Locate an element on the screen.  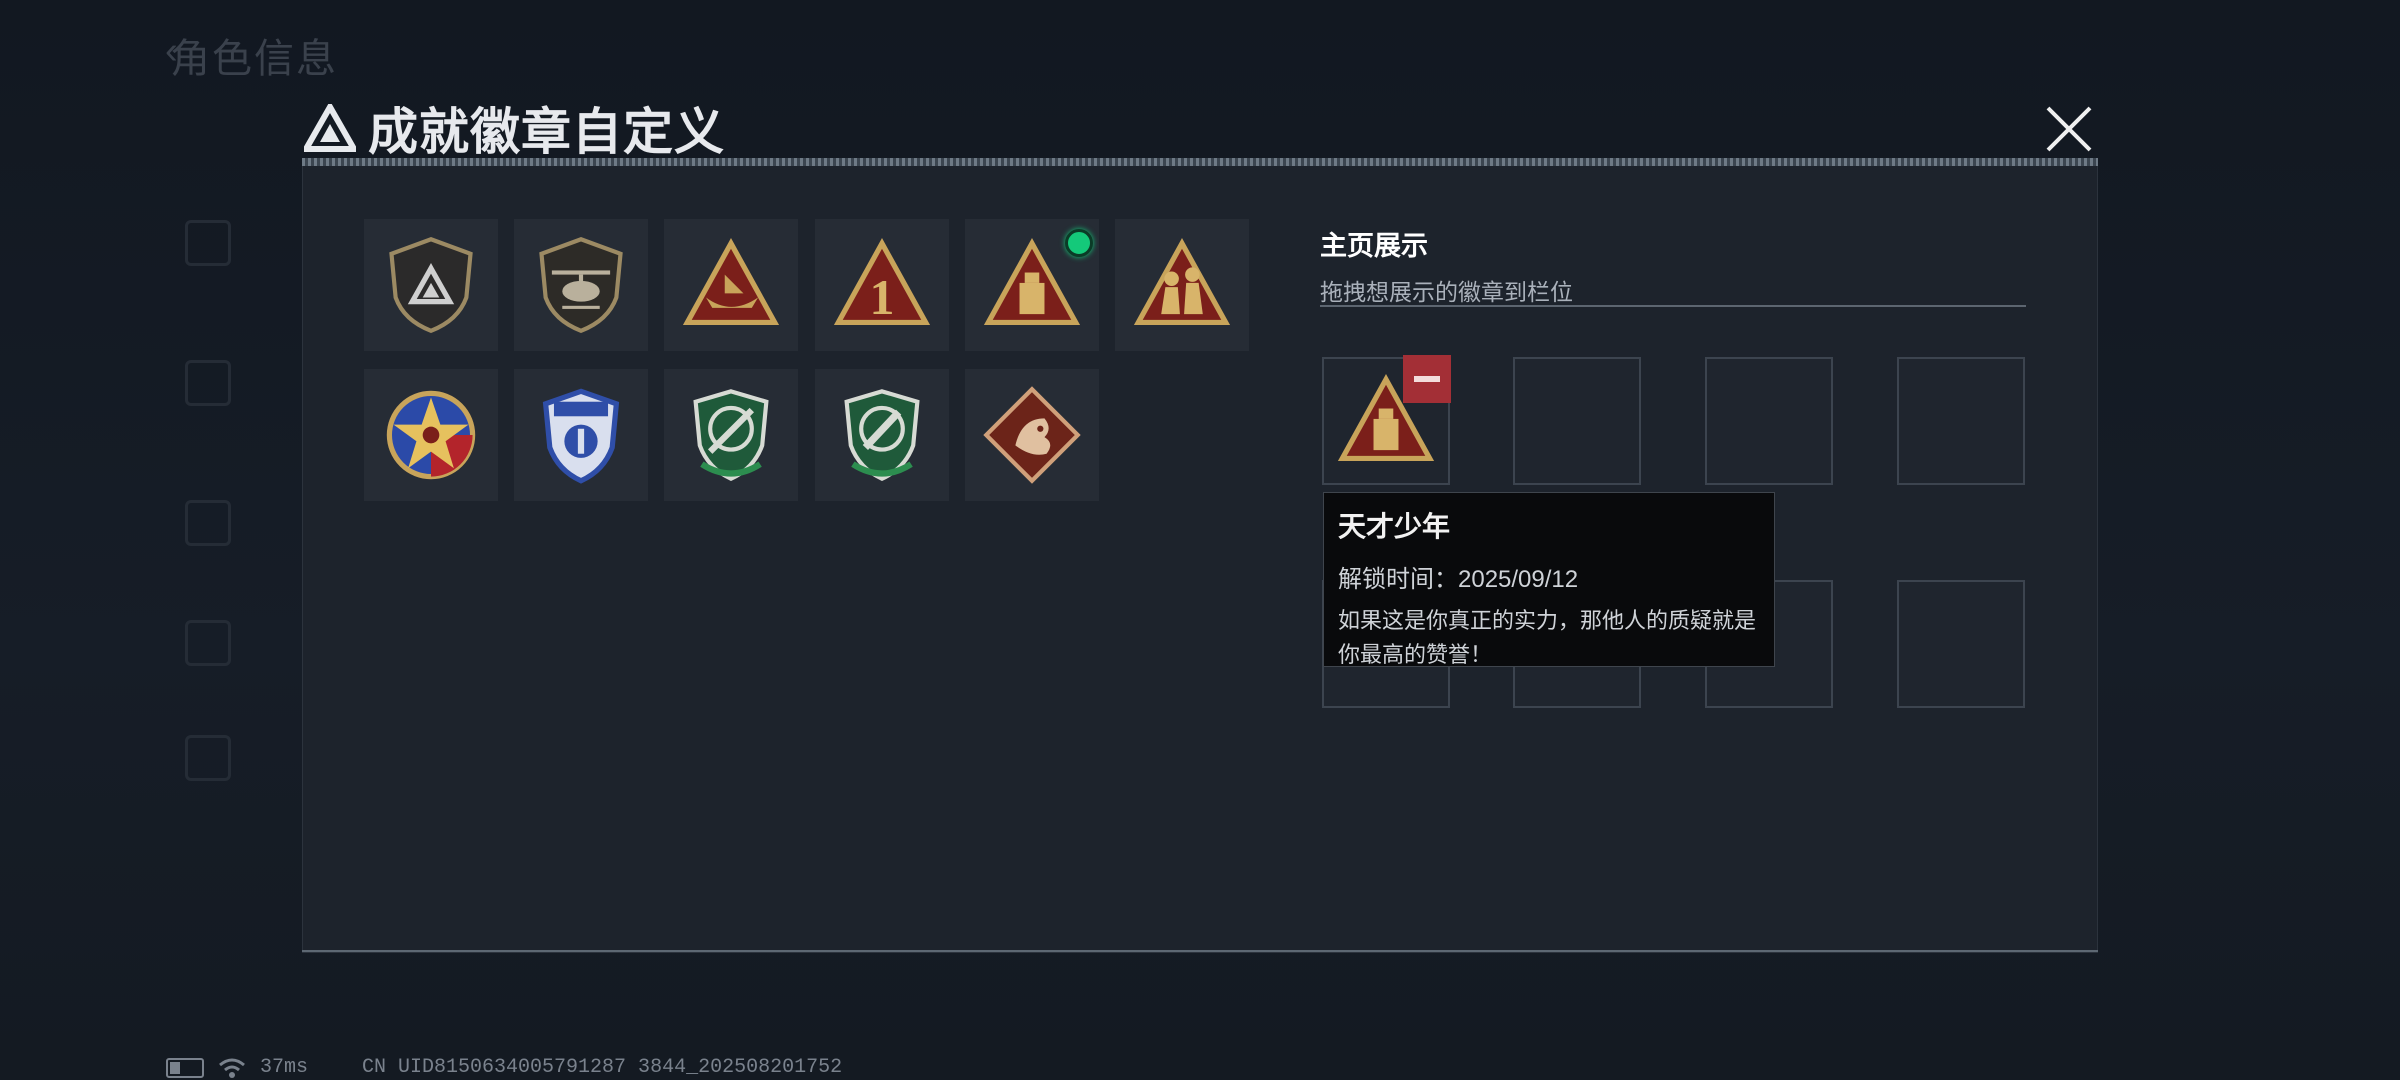
wifi-icon is located at coordinates (232, 1068).